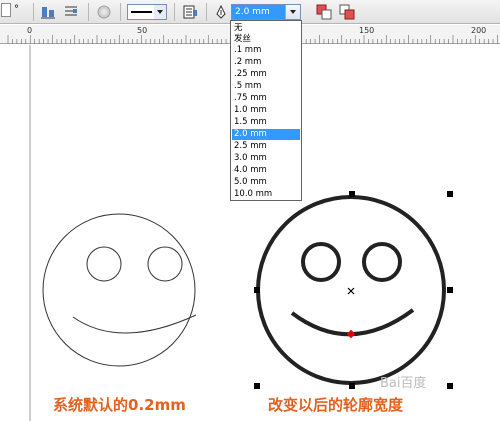 The width and height of the screenshot is (500, 421). Describe the element at coordinates (367, 30) in the screenshot. I see `ruler-label: 150` at that location.